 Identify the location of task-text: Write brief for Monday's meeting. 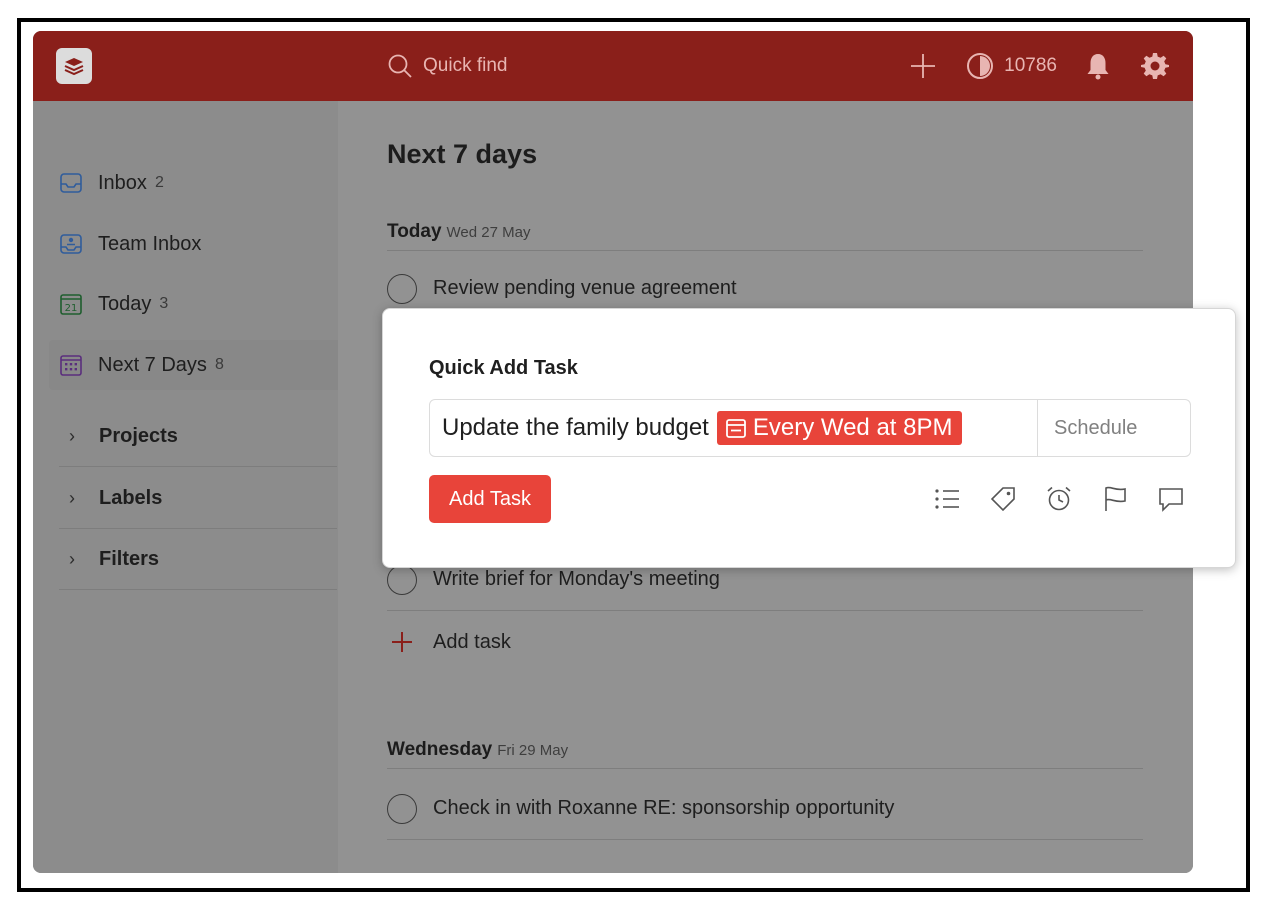
(576, 579).